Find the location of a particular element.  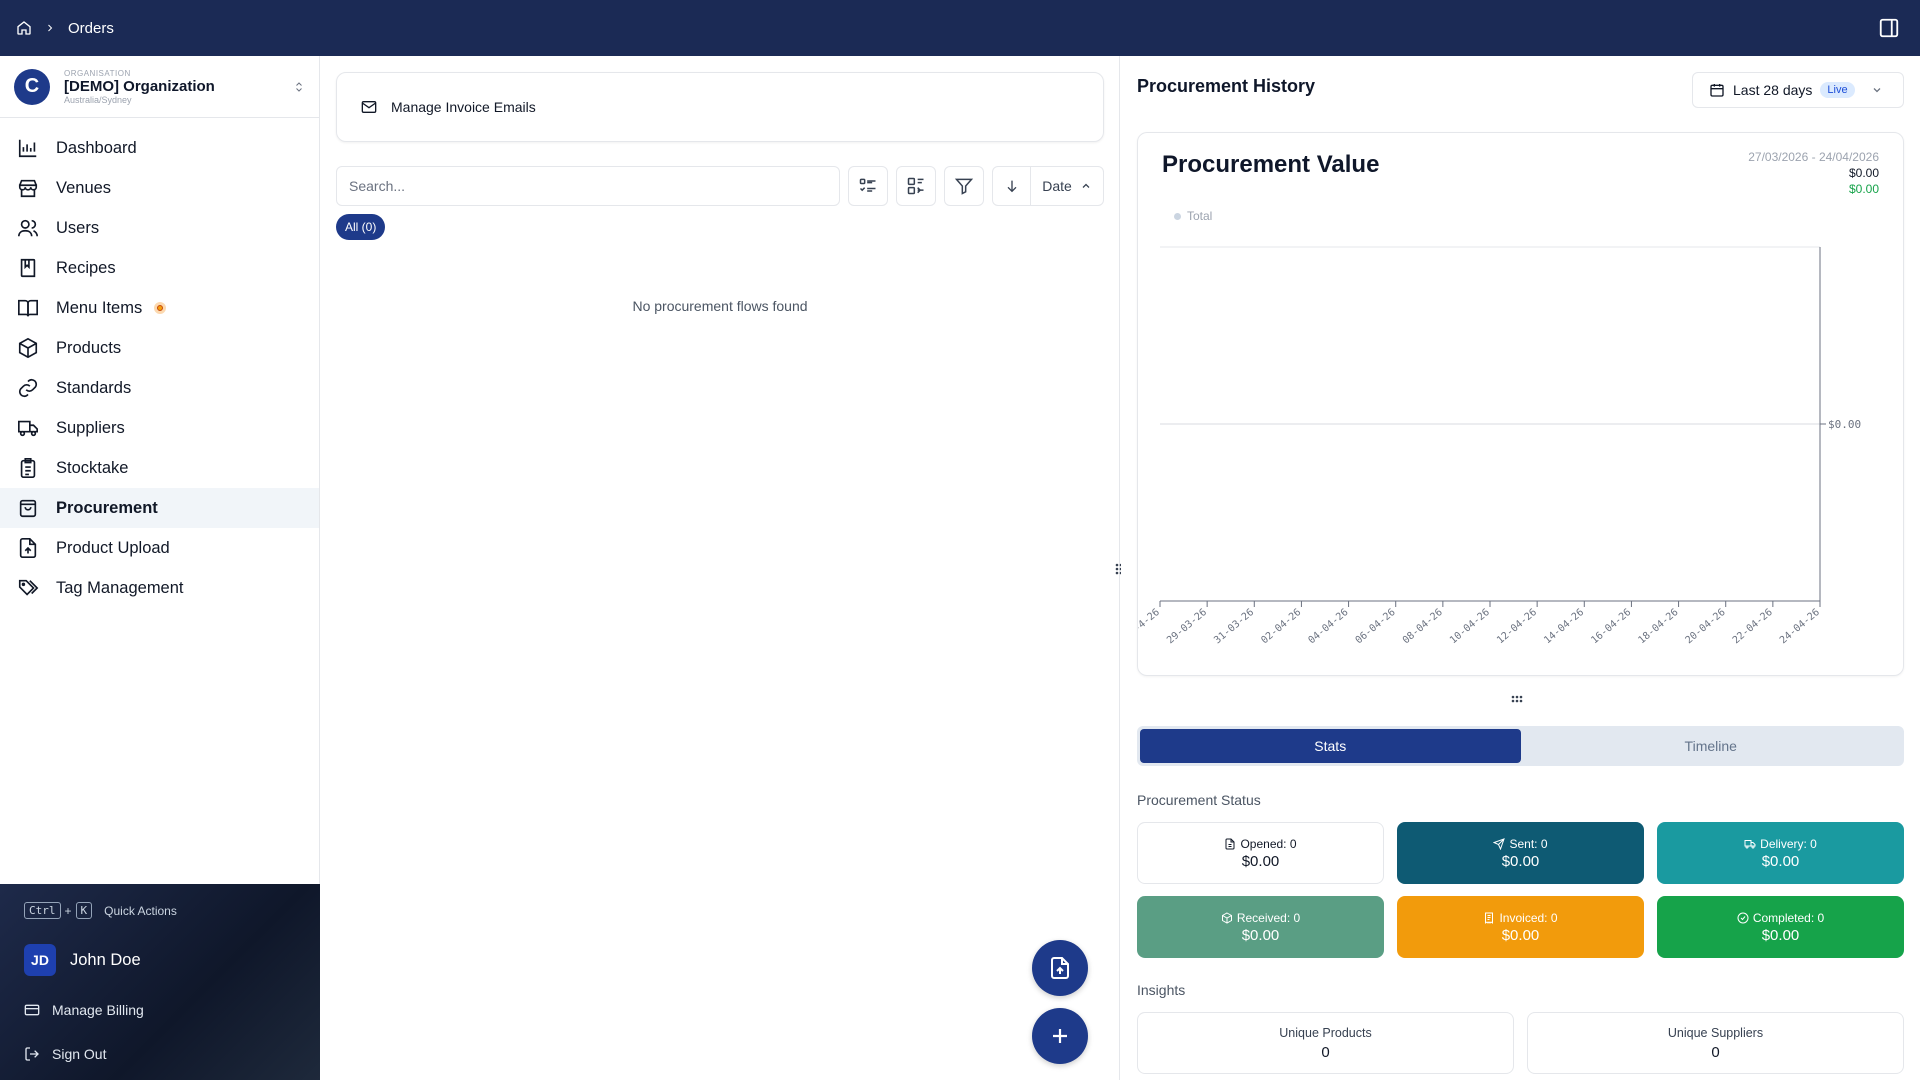

insight-value: 0 is located at coordinates (1715, 1052).